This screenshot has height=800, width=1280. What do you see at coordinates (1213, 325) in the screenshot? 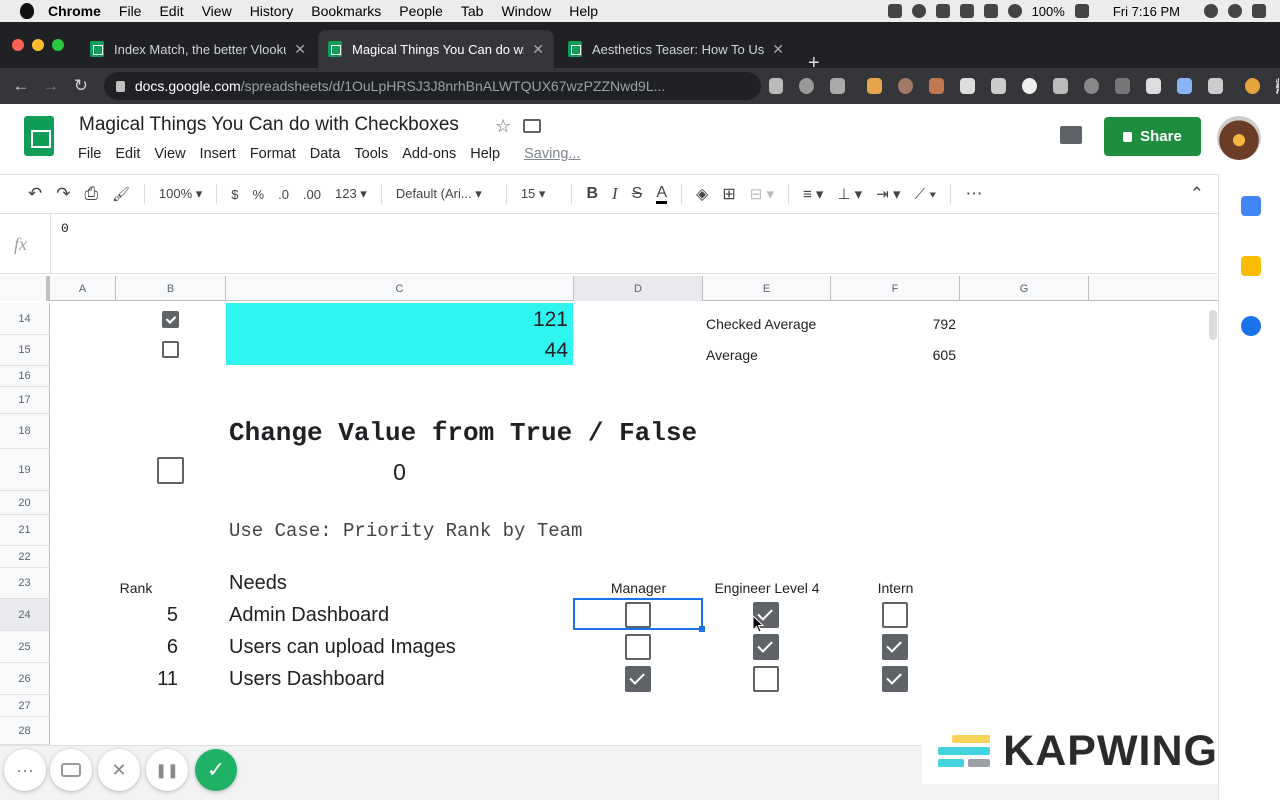
I see `scrollbar` at bounding box center [1213, 325].